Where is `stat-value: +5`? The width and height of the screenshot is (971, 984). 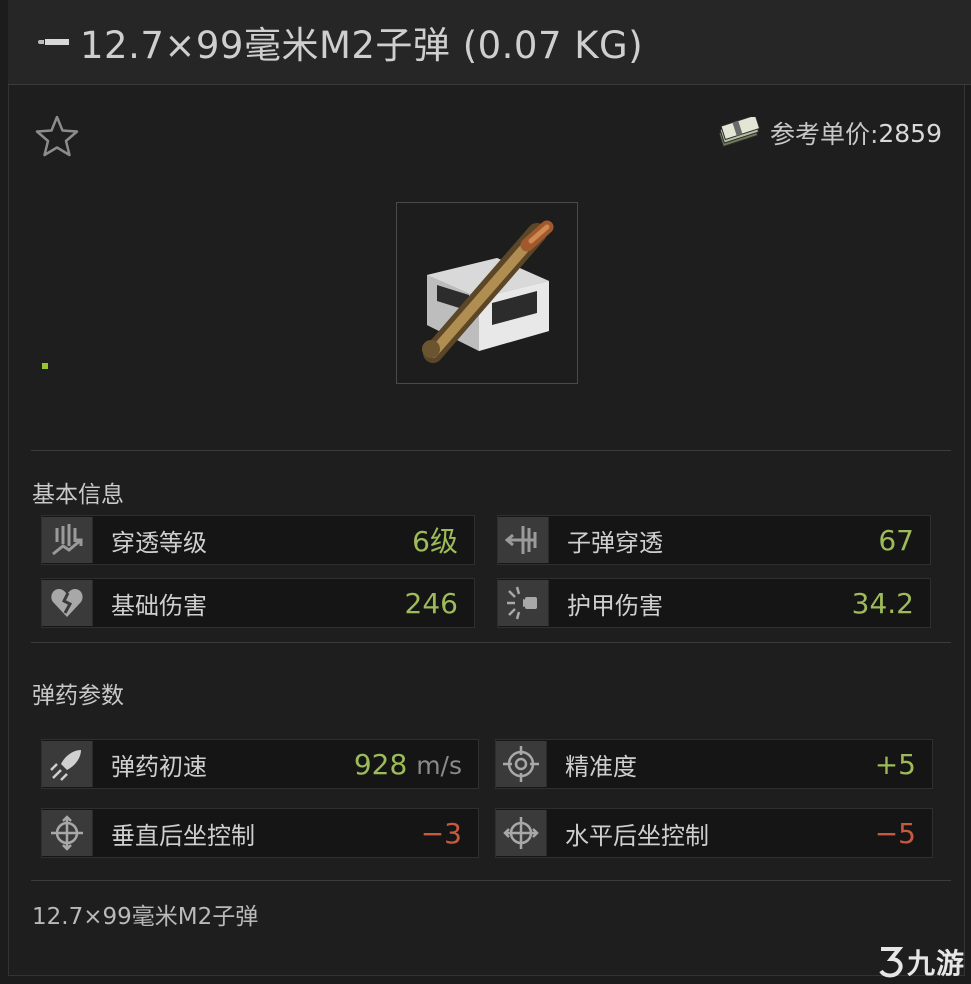
stat-value: +5 is located at coordinates (895, 764).